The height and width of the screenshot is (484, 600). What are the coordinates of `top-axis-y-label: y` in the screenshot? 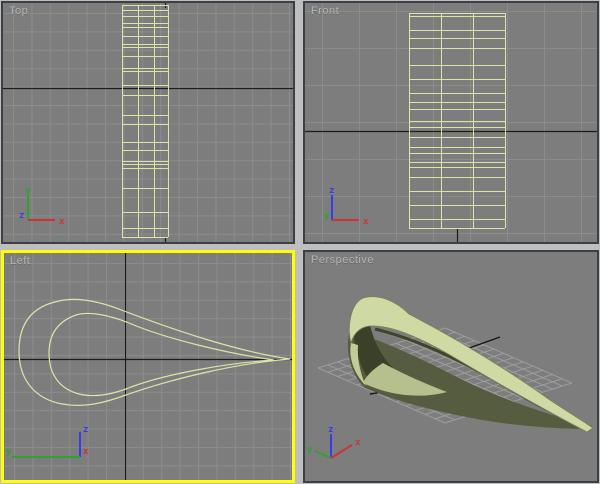 It's located at (28, 191).